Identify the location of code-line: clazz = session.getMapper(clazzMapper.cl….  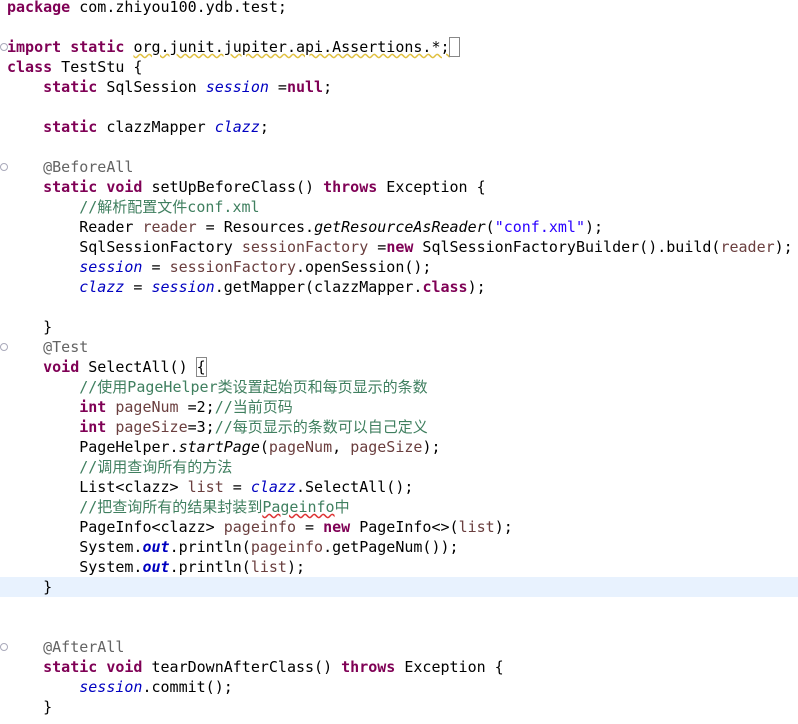
(399, 287).